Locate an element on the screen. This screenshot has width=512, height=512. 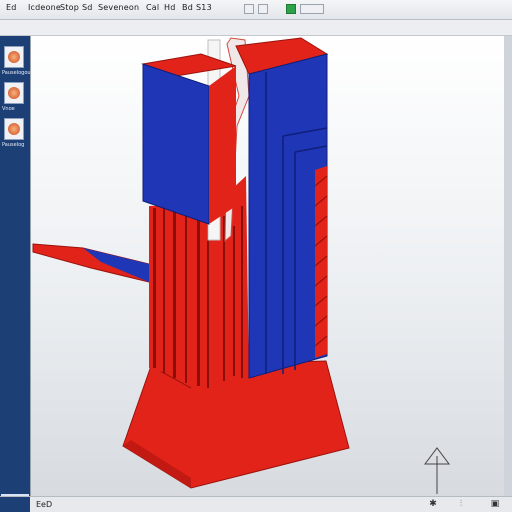
status-bar: EeD ✱ ⫶ ▣ is located at coordinates (256, 504).